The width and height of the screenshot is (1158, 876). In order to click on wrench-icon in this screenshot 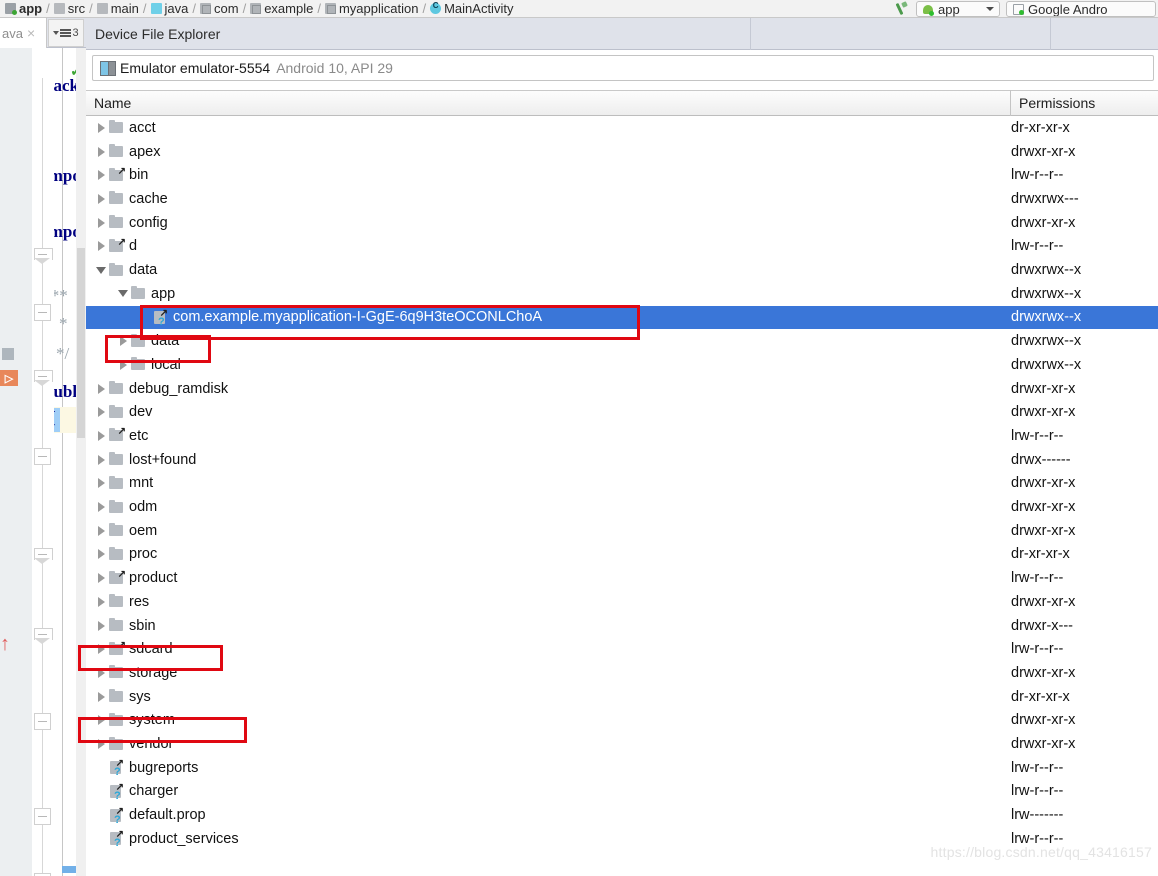, I will do `click(903, 9)`.